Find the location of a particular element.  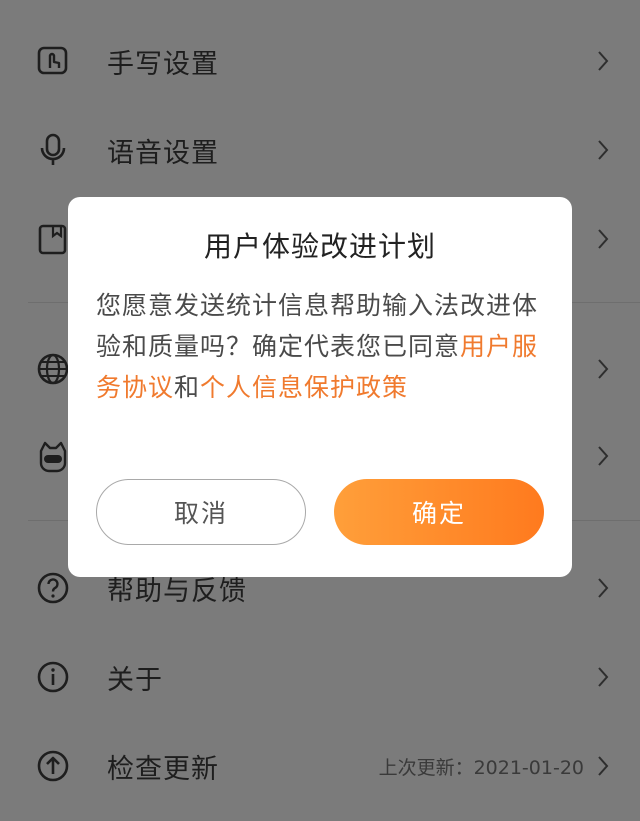

settings-item-label: 关于 is located at coordinates (135, 680).